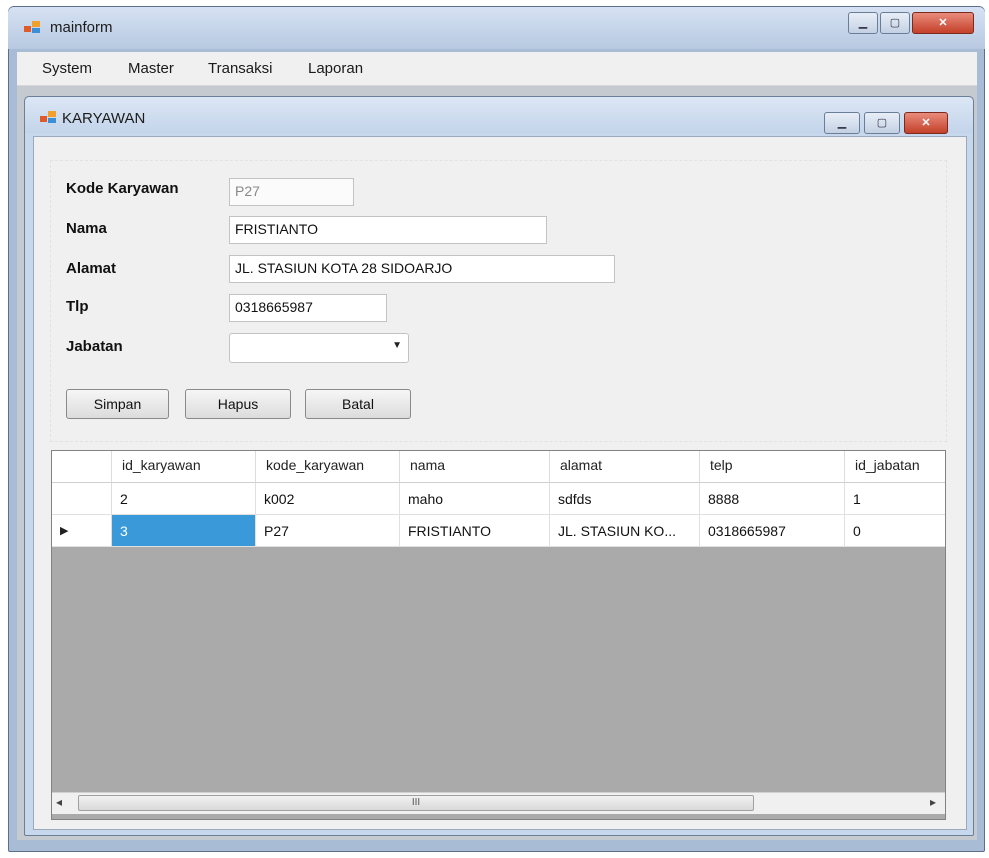  I want to click on table-cell: FRISTIANTO, so click(475, 531).